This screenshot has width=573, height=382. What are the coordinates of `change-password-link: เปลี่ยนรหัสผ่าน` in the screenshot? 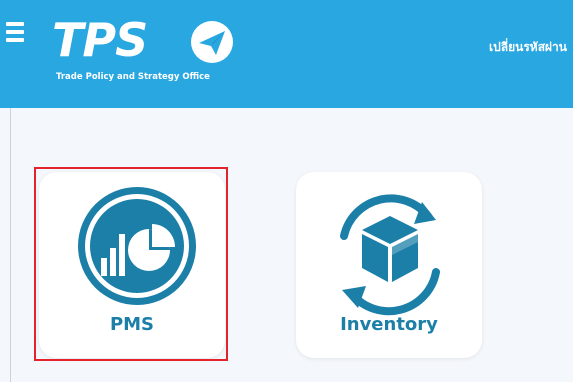 It's located at (528, 47).